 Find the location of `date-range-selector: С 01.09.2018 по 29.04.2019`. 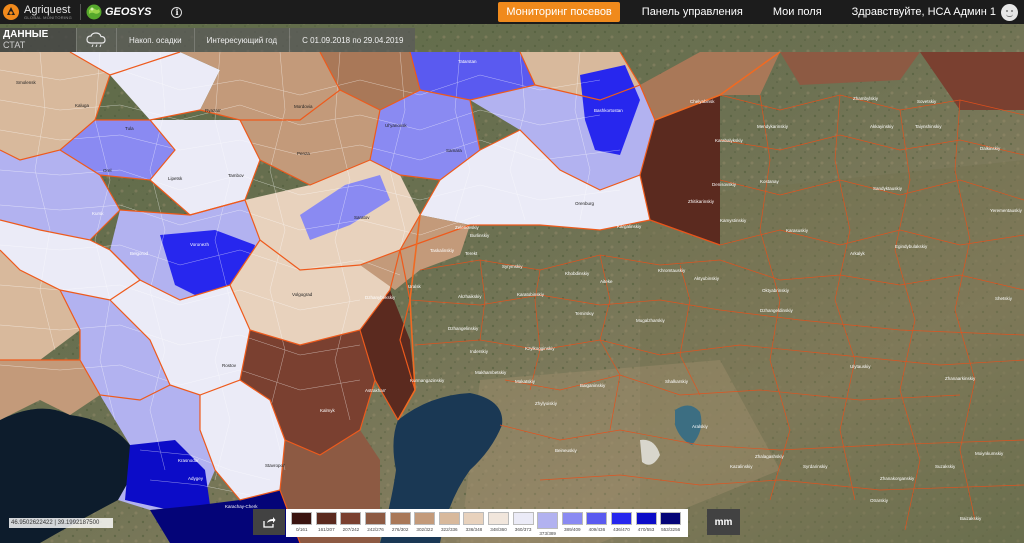

date-range-selector: С 01.09.2018 по 29.04.2019 is located at coordinates (352, 40).